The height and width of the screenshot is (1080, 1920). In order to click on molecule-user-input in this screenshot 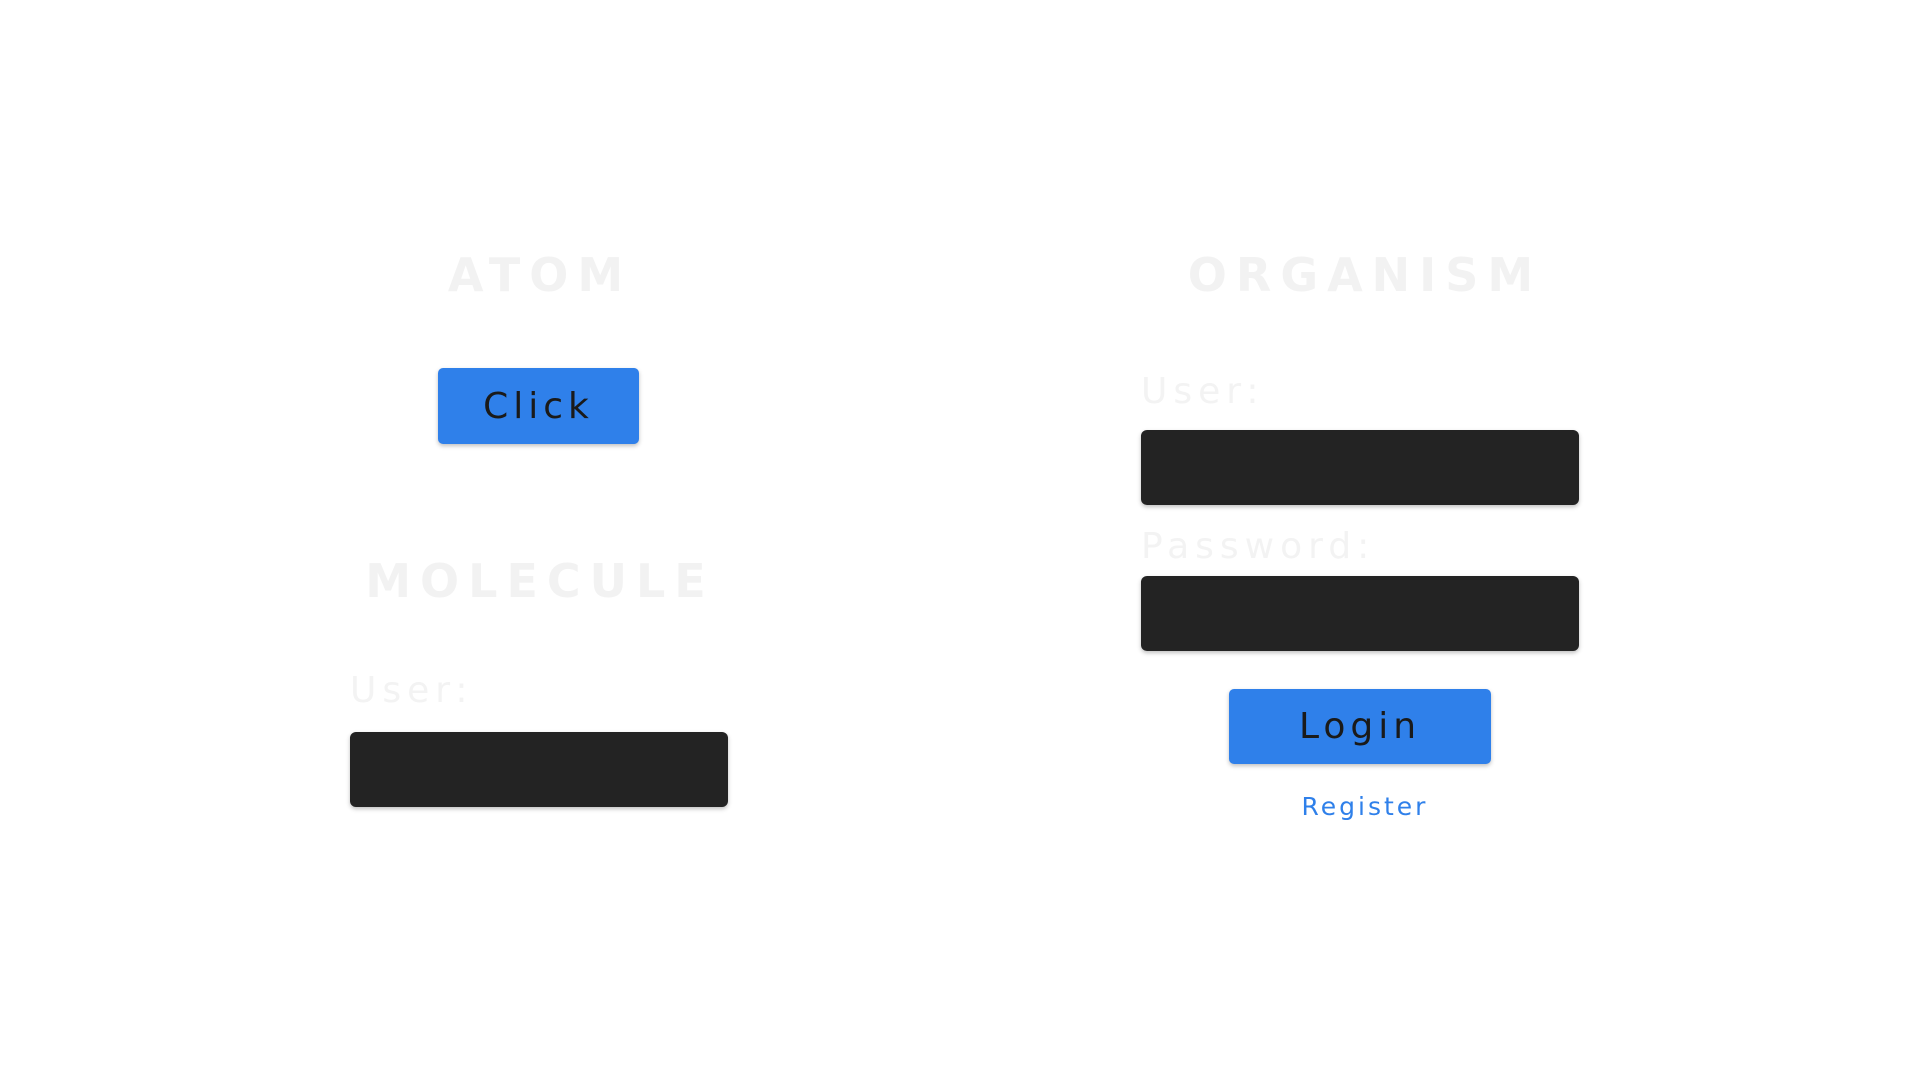, I will do `click(539, 769)`.